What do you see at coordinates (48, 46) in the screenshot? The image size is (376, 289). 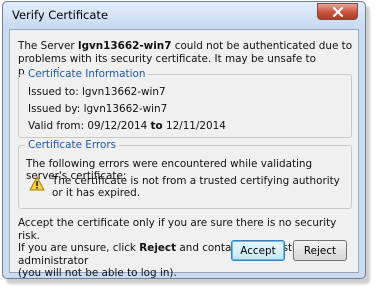 I see `intro-prefix: The Server` at bounding box center [48, 46].